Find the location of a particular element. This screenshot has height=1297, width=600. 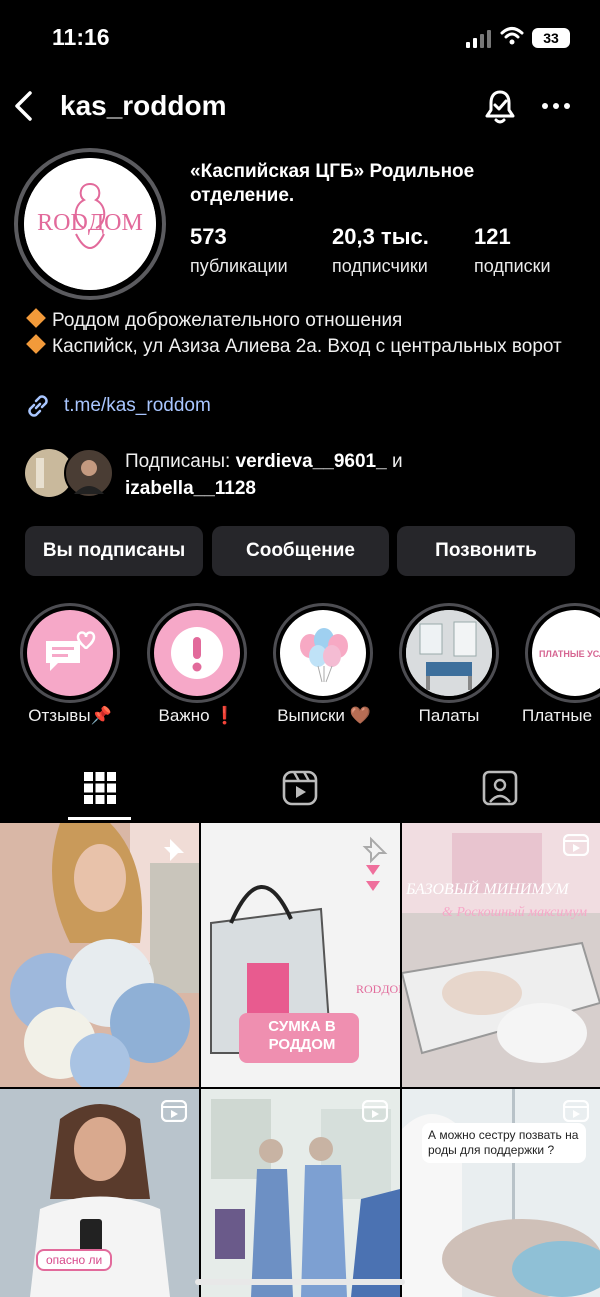

chat-heart-icon is located at coordinates (71, 651).